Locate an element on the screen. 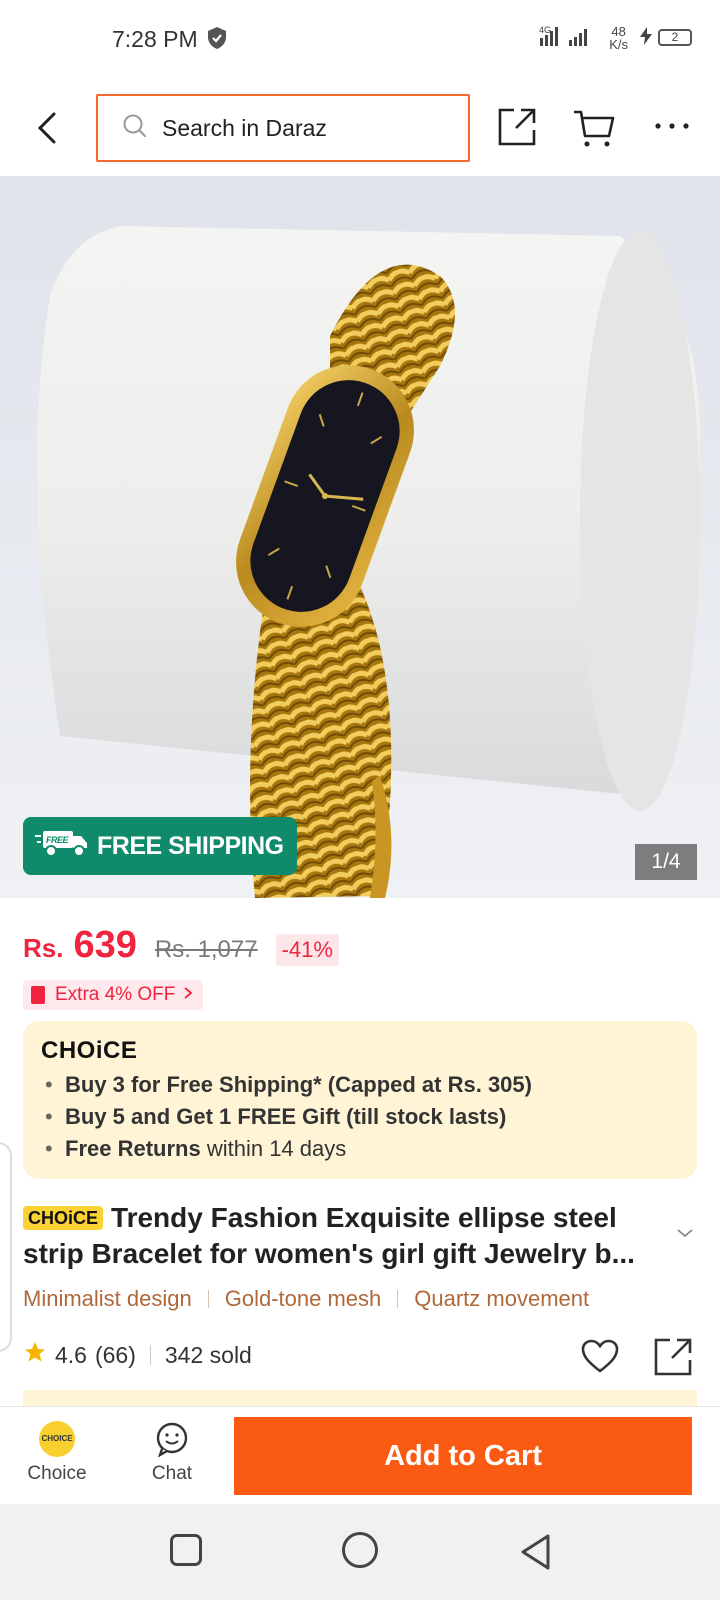  original-price: Rs. 1,077 is located at coordinates (206, 949).